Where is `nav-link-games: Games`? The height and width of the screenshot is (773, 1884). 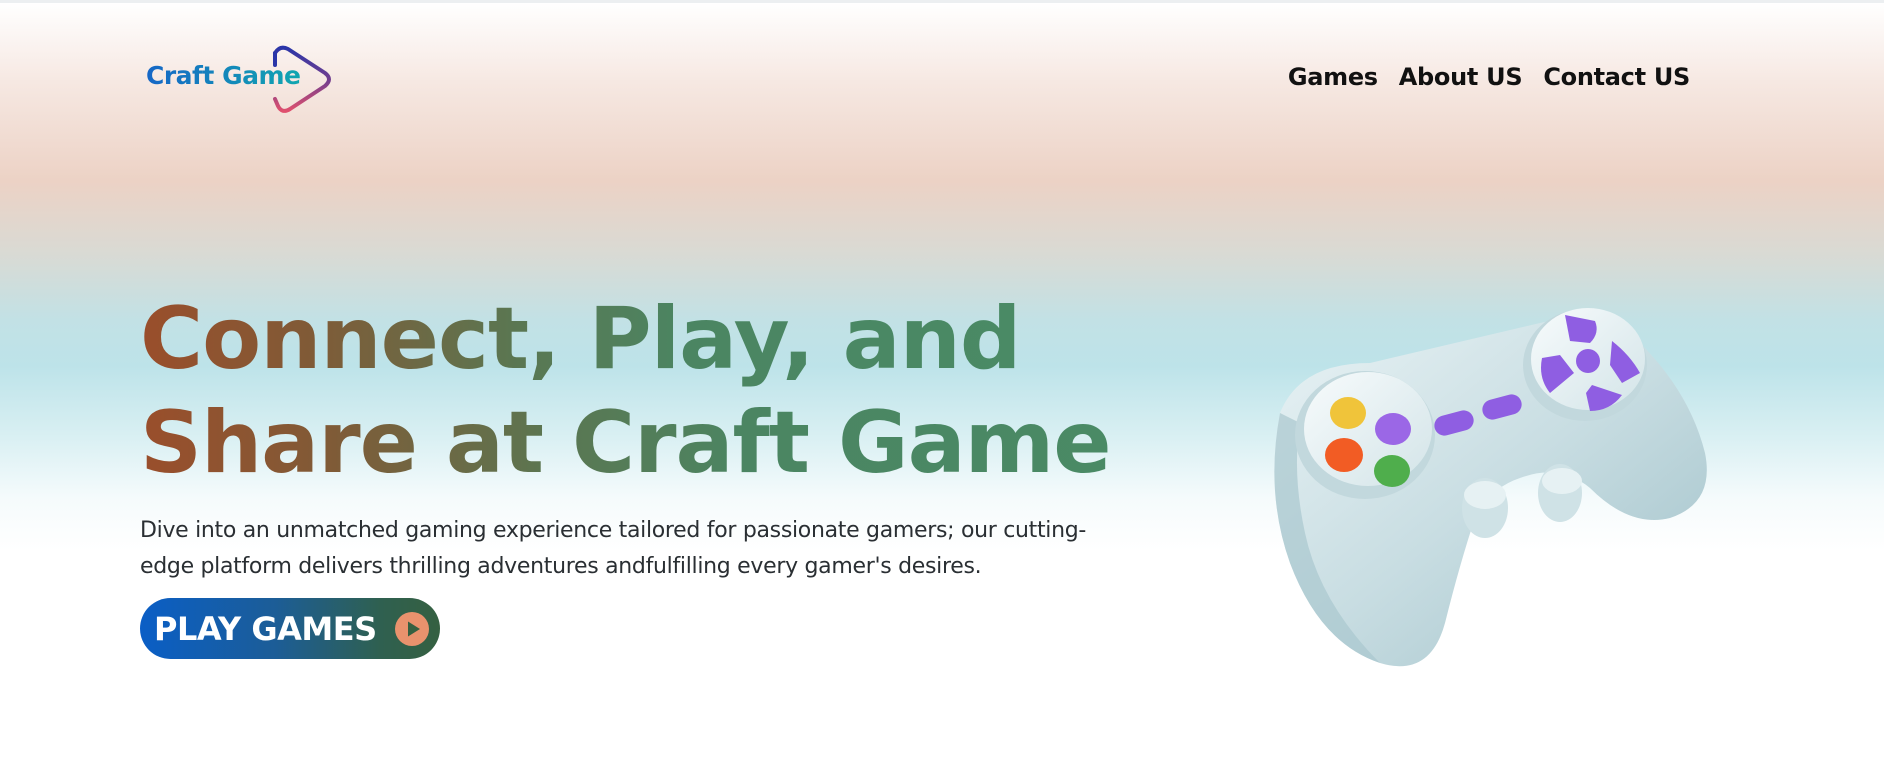
nav-link-games: Games is located at coordinates (1333, 77).